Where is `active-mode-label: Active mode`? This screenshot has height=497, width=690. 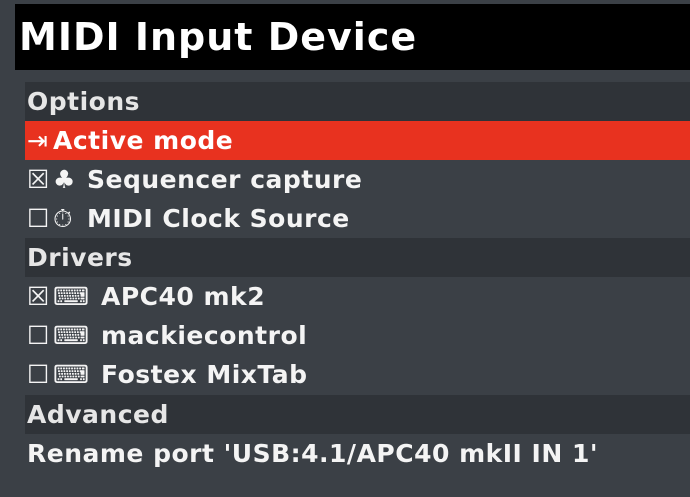
active-mode-label: Active mode is located at coordinates (143, 140).